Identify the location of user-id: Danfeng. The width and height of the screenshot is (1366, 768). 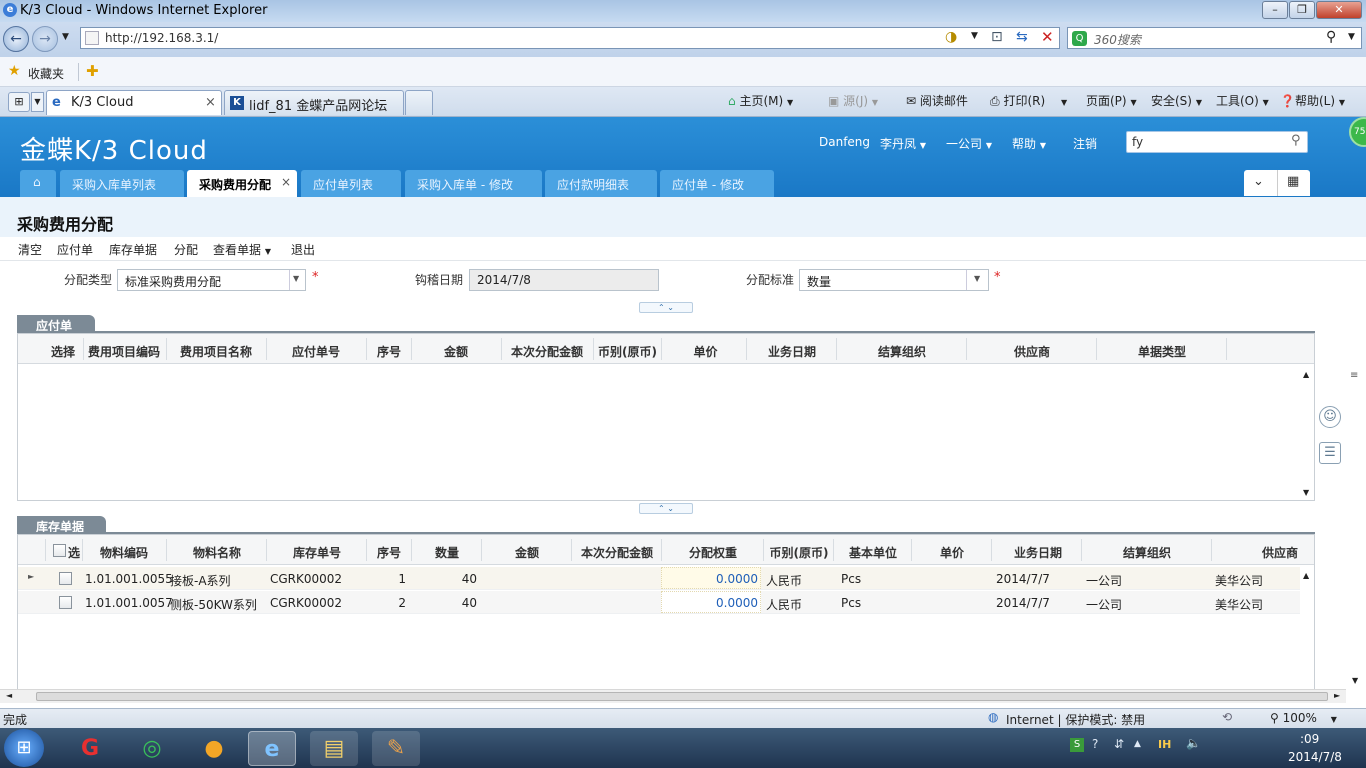
(844, 142).